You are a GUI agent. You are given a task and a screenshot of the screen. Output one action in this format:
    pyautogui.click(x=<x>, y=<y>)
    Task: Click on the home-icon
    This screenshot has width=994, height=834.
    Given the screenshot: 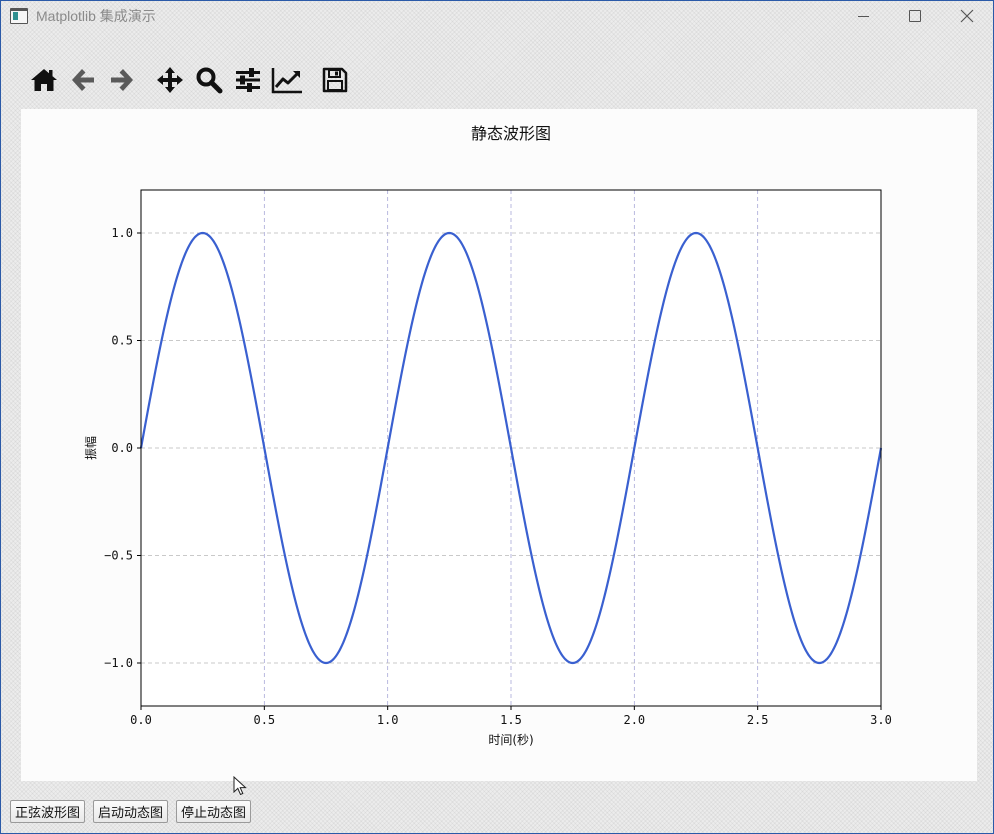 What is the action you would take?
    pyautogui.click(x=43, y=80)
    